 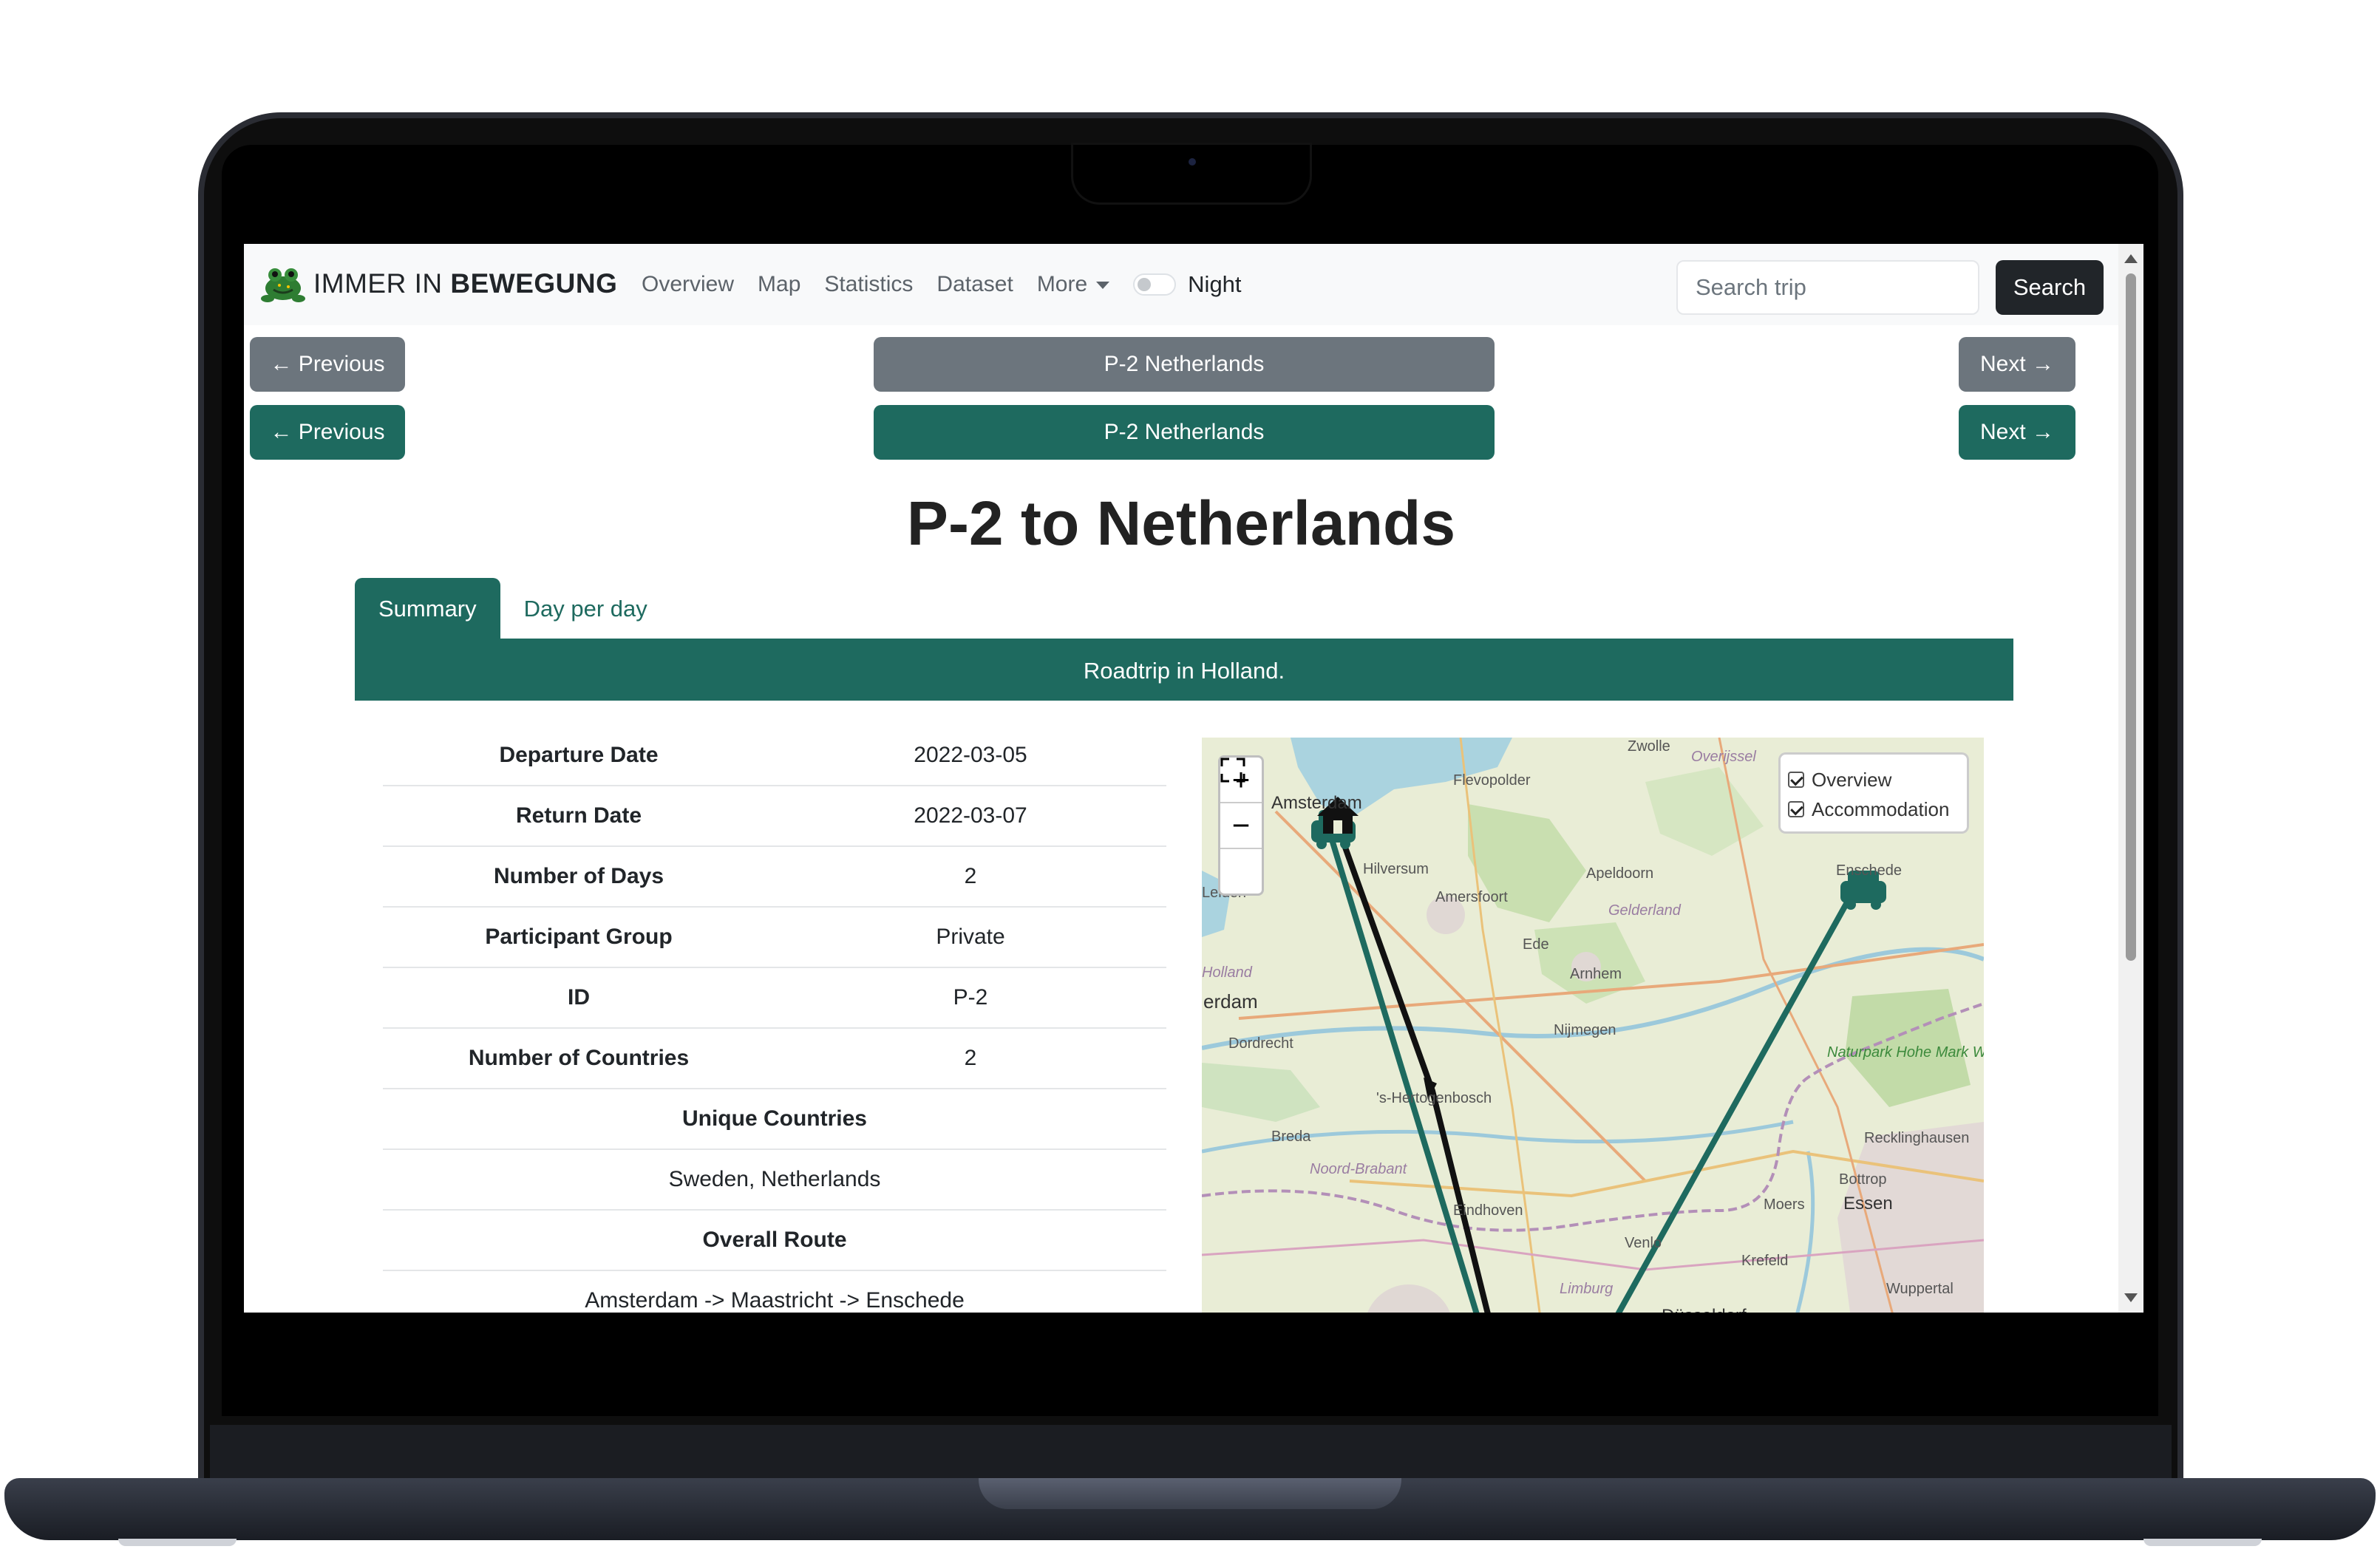 I want to click on row-value: Private, so click(x=970, y=938).